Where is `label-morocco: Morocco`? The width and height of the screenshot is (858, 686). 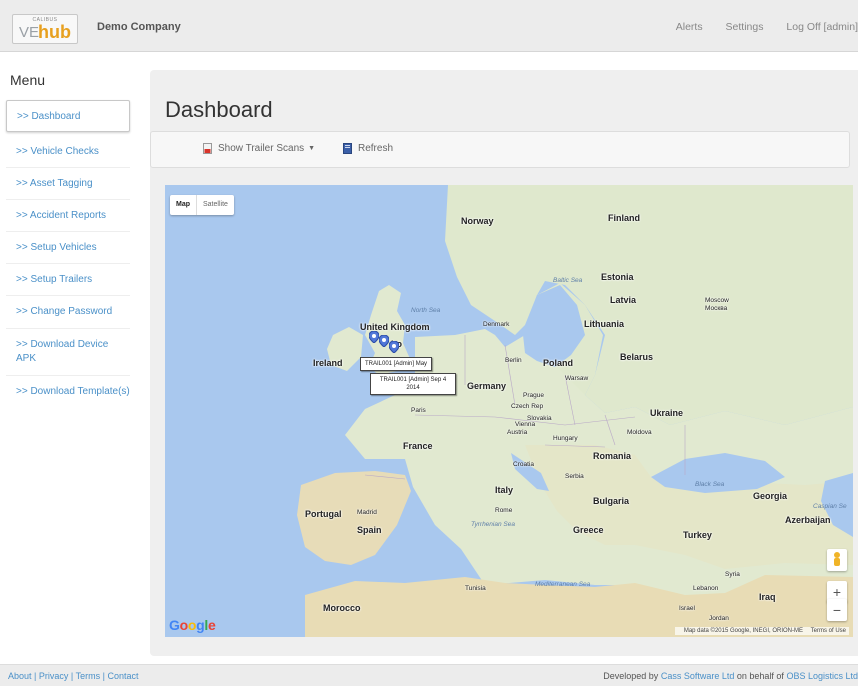
label-morocco: Morocco is located at coordinates (342, 608).